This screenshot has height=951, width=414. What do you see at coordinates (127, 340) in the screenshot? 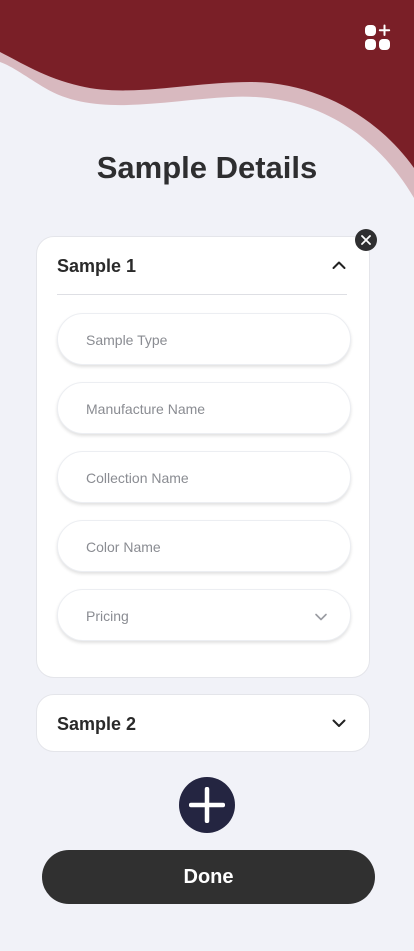
I see `sample-type-placeholder: Sample Type` at bounding box center [127, 340].